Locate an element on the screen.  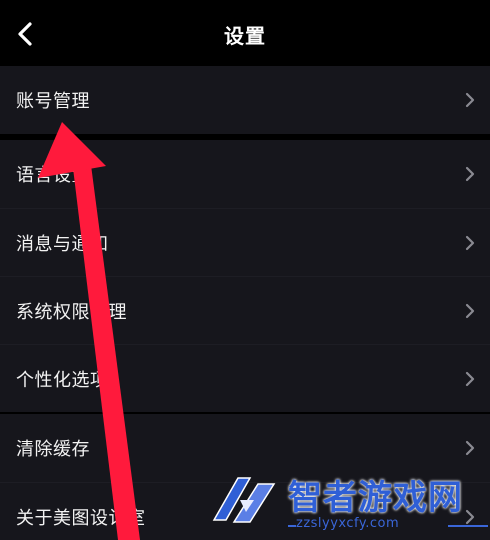
row-label: 系统权限管理 is located at coordinates (71, 312).